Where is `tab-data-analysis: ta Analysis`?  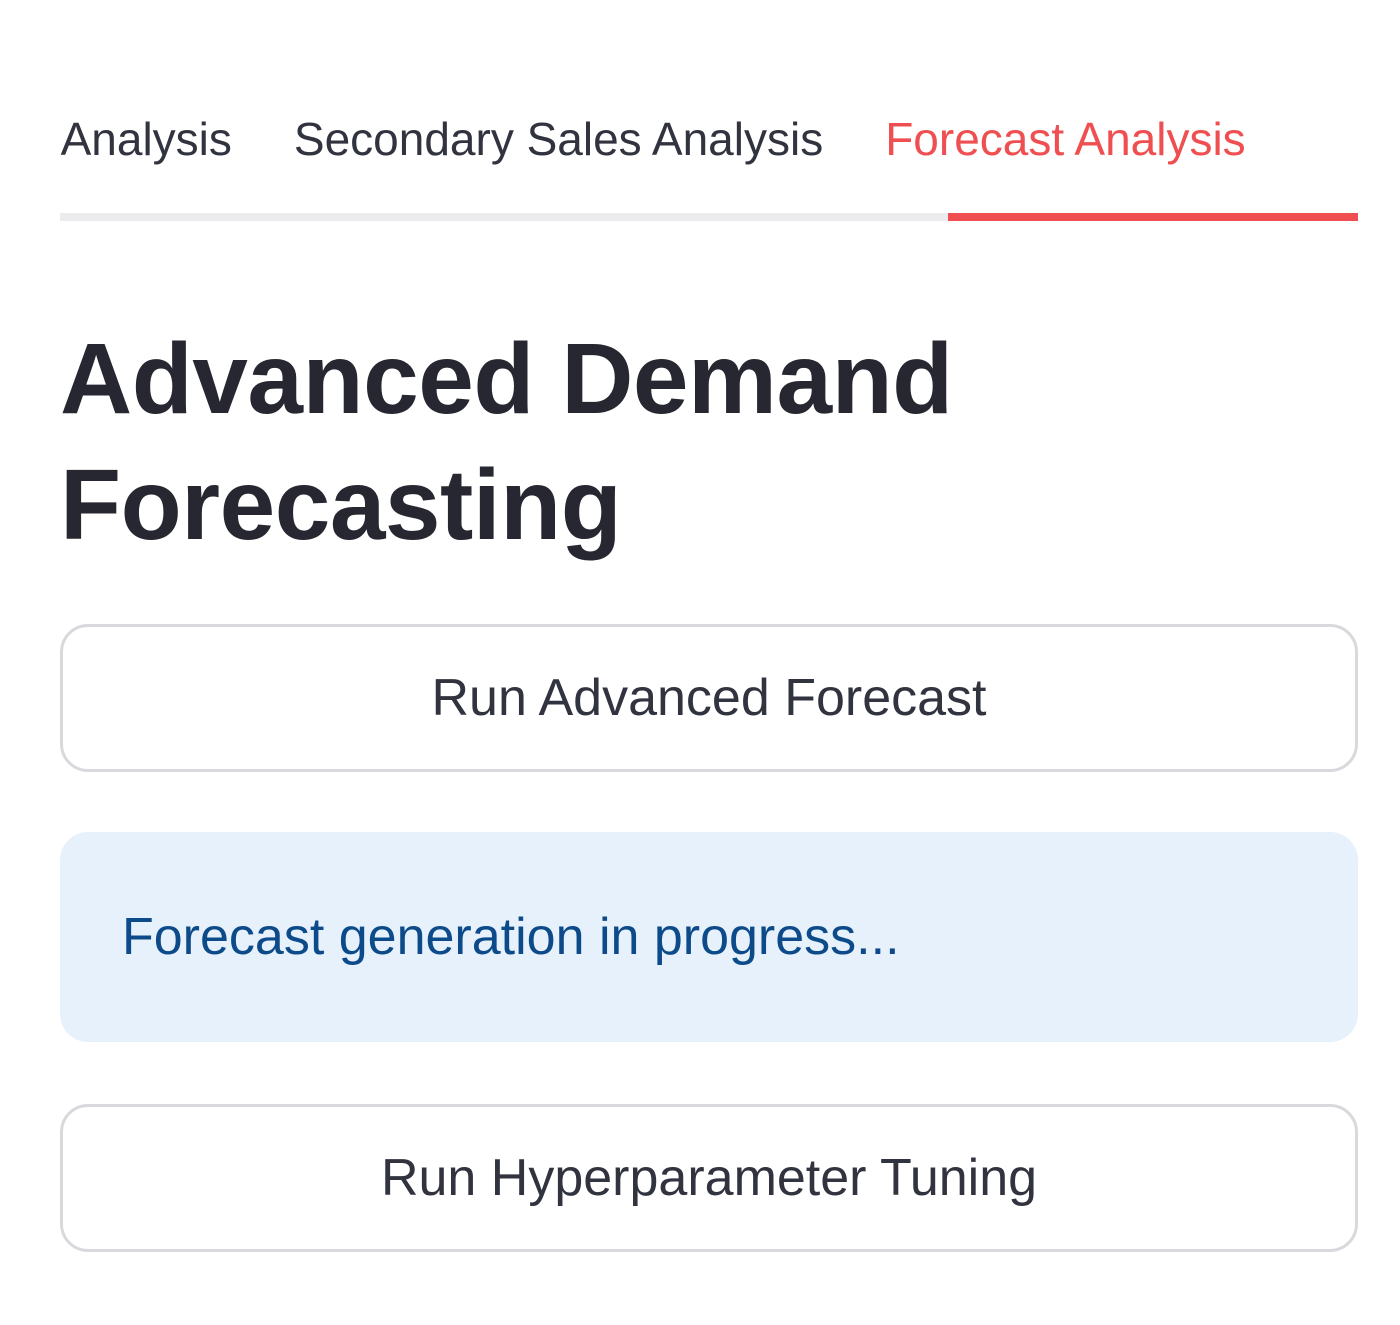 tab-data-analysis: ta Analysis is located at coordinates (146, 154).